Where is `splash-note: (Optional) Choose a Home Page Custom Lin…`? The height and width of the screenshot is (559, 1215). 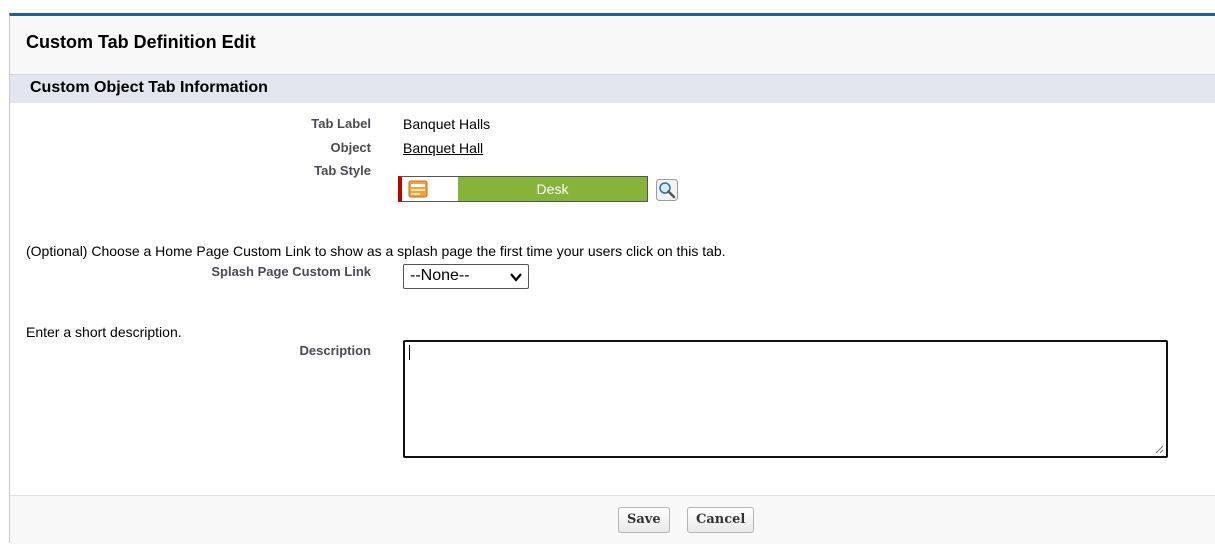
splash-note: (Optional) Choose a Home Page Custom Lin… is located at coordinates (376, 251).